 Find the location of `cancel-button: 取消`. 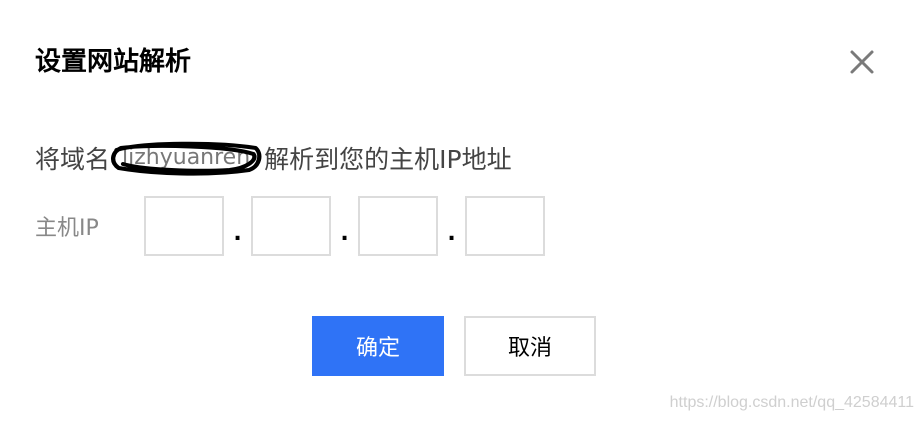

cancel-button: 取消 is located at coordinates (530, 346).